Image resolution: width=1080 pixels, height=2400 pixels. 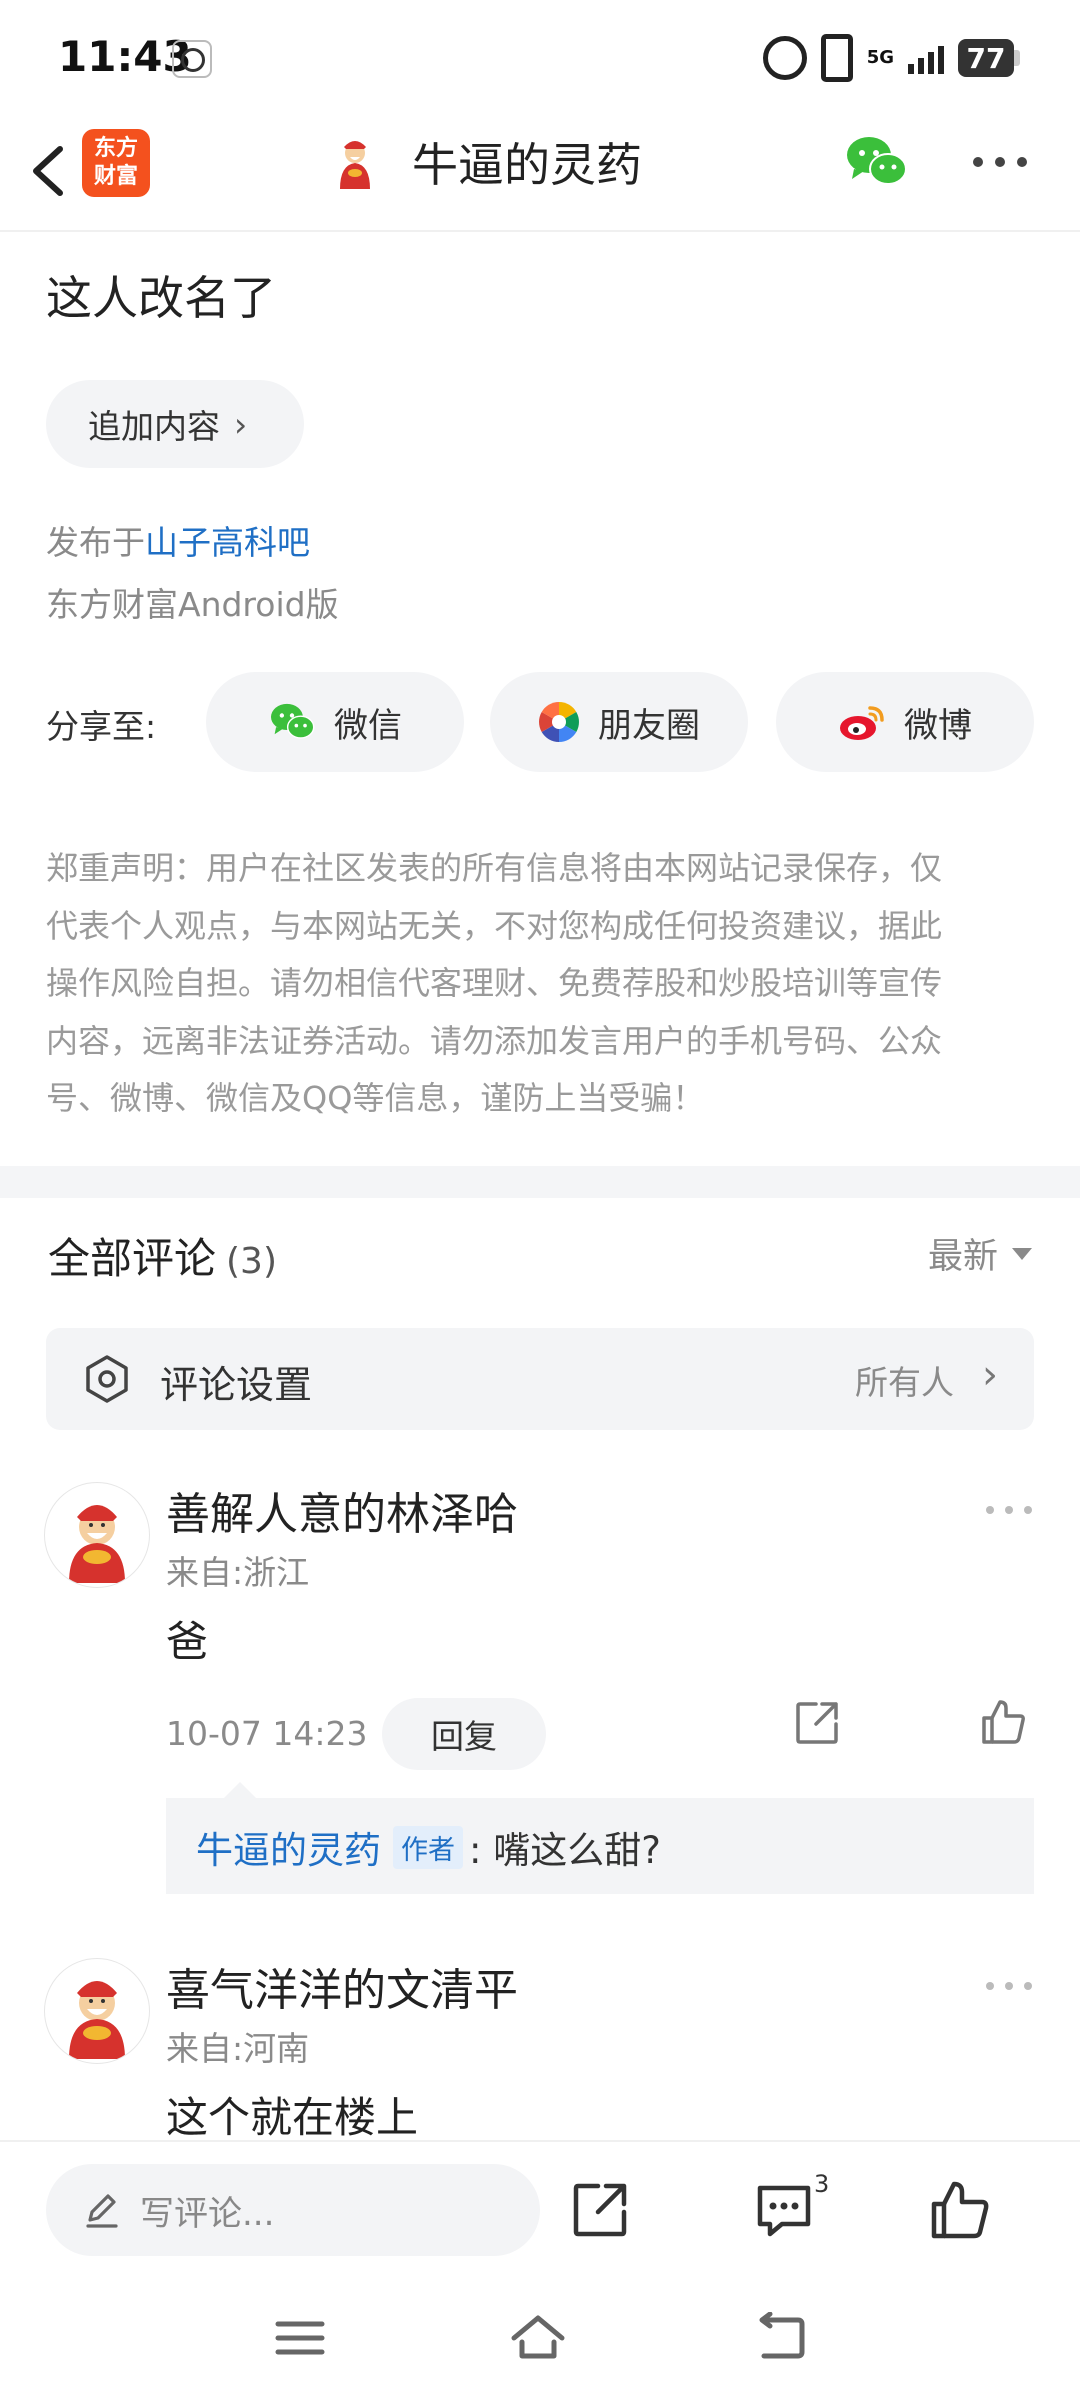 What do you see at coordinates (780, 2338) in the screenshot?
I see `back-icon` at bounding box center [780, 2338].